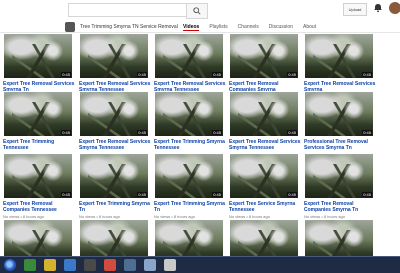  Describe the element at coordinates (394, 8) in the screenshot. I see `avatar` at that location.